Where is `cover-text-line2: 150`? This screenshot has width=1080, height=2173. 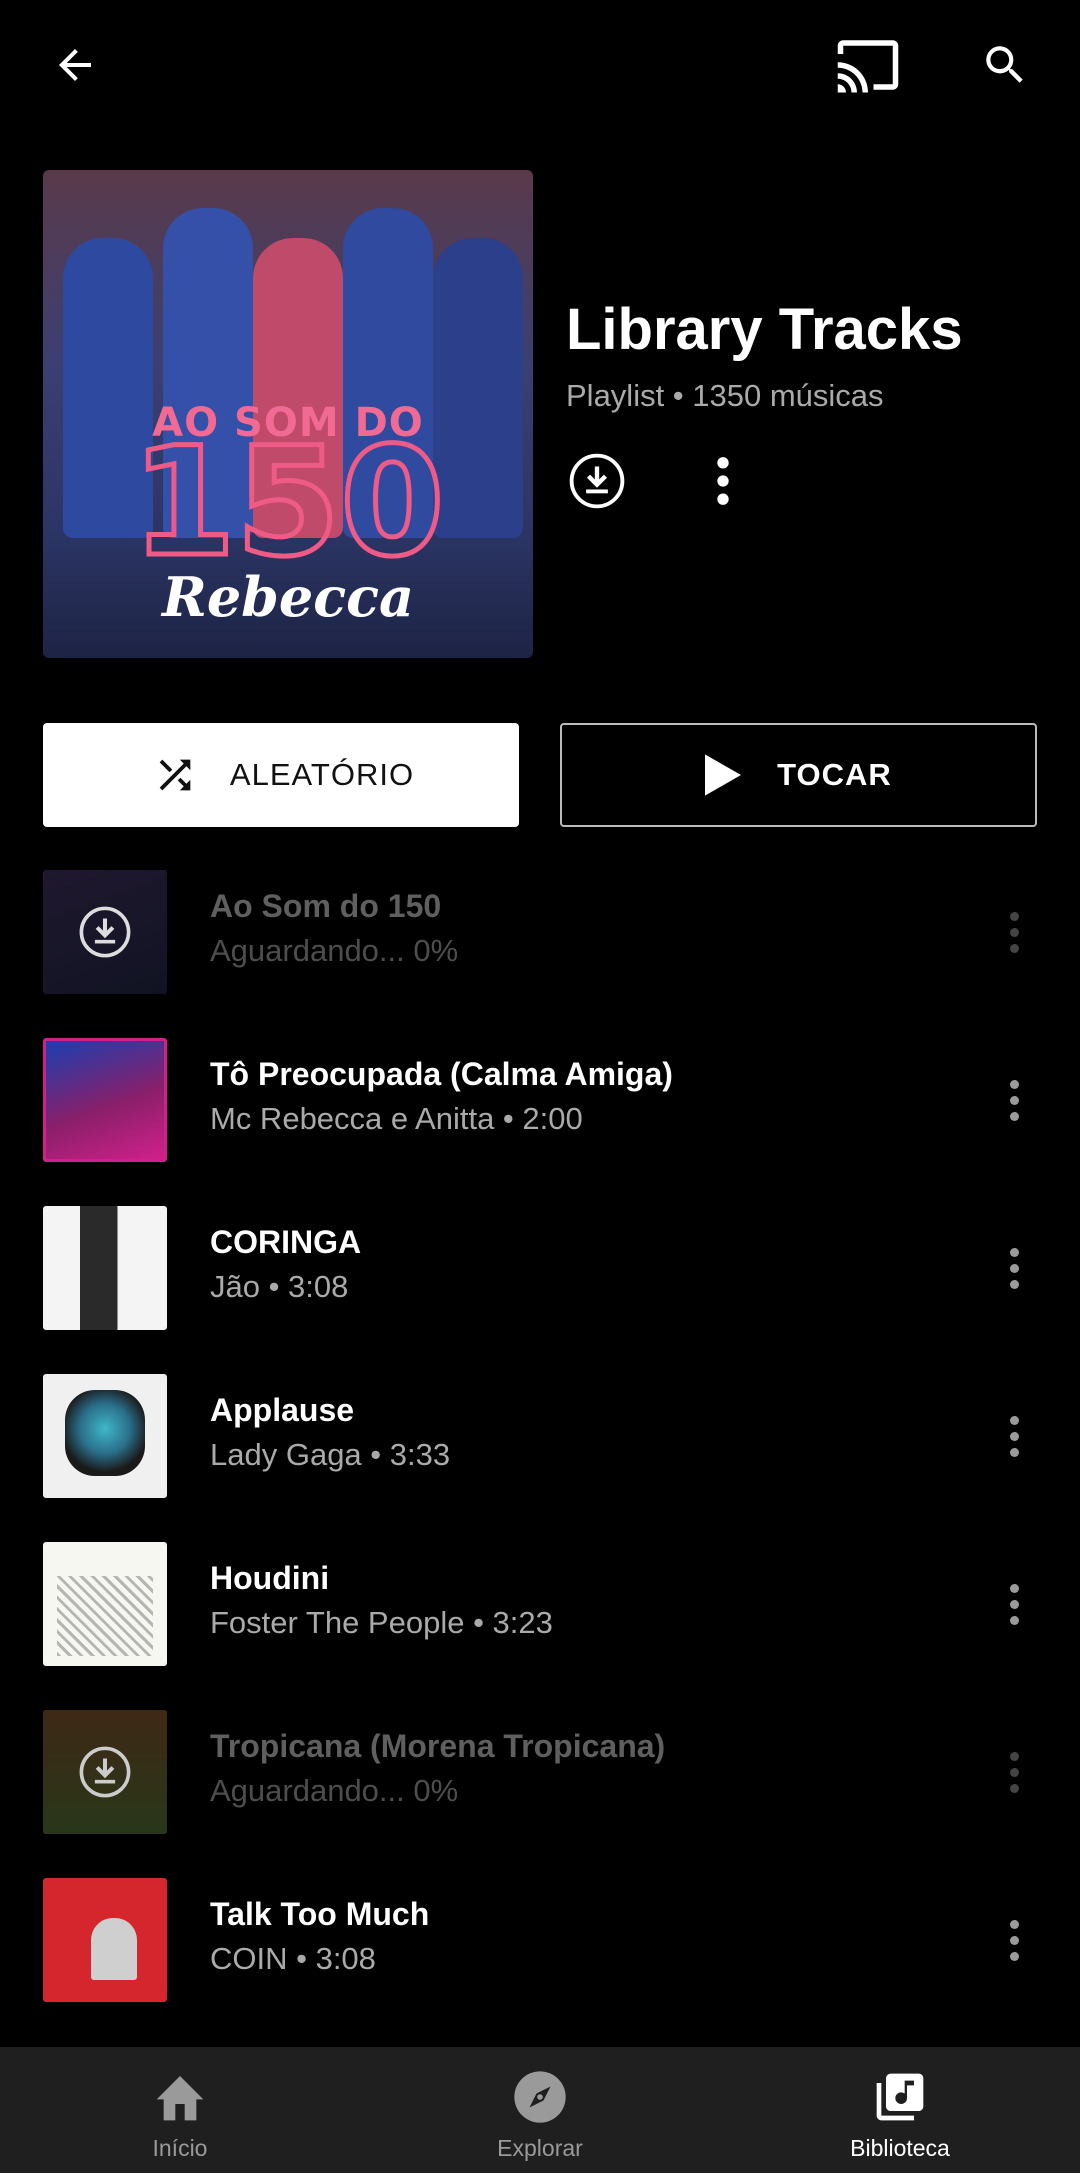 cover-text-line2: 150 is located at coordinates (288, 503).